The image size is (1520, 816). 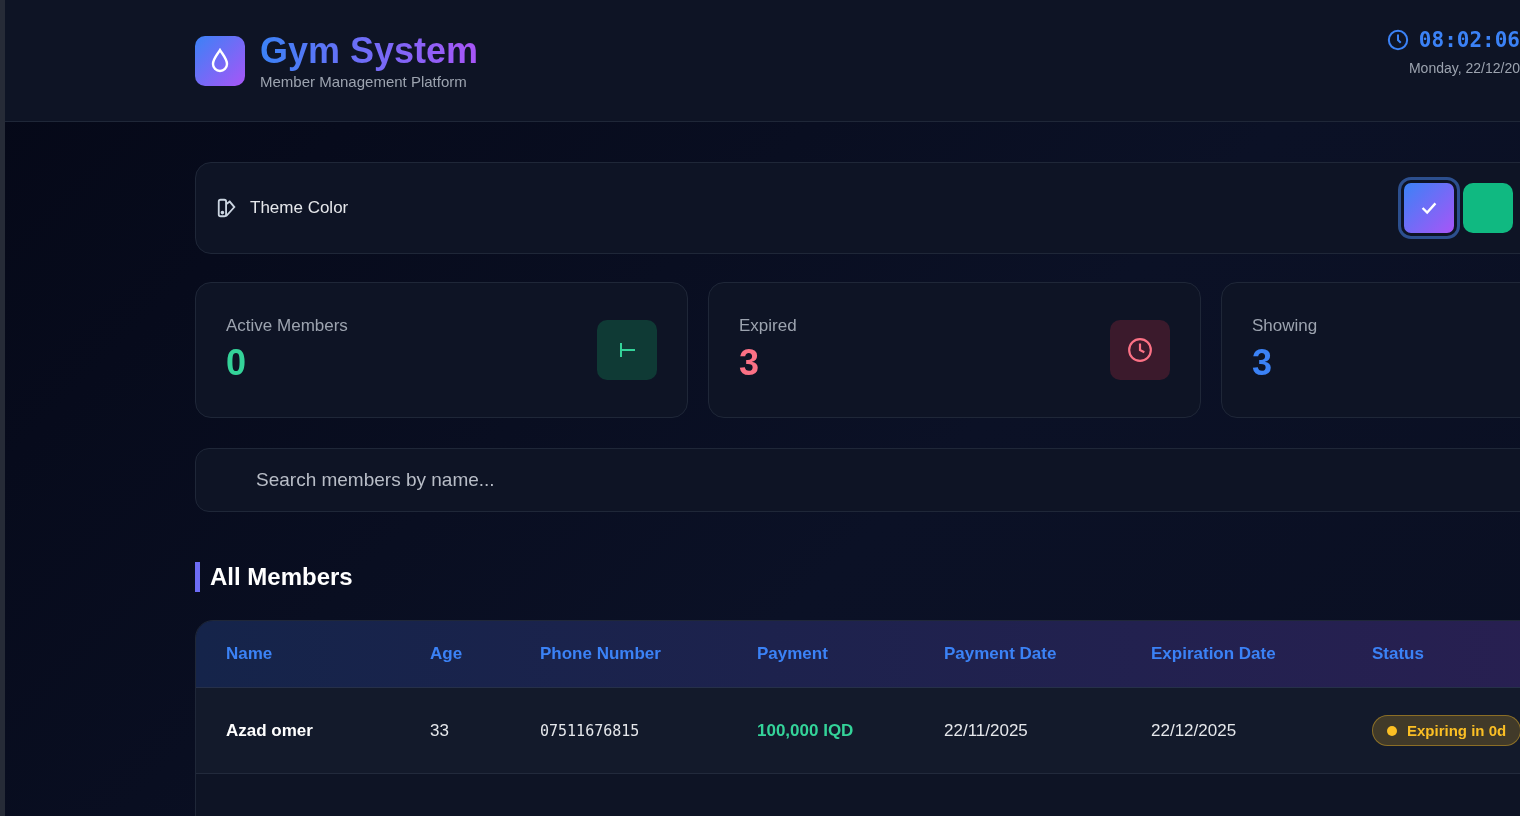 I want to click on column-header: Status, so click(x=1398, y=654).